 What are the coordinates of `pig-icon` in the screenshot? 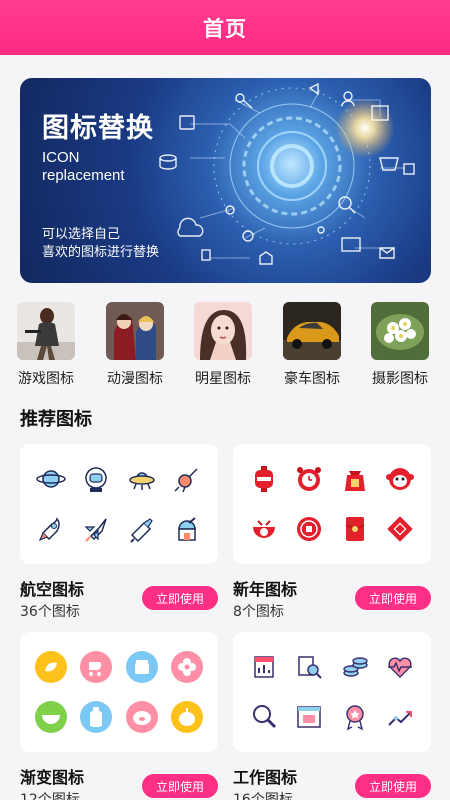 It's located at (141, 717).